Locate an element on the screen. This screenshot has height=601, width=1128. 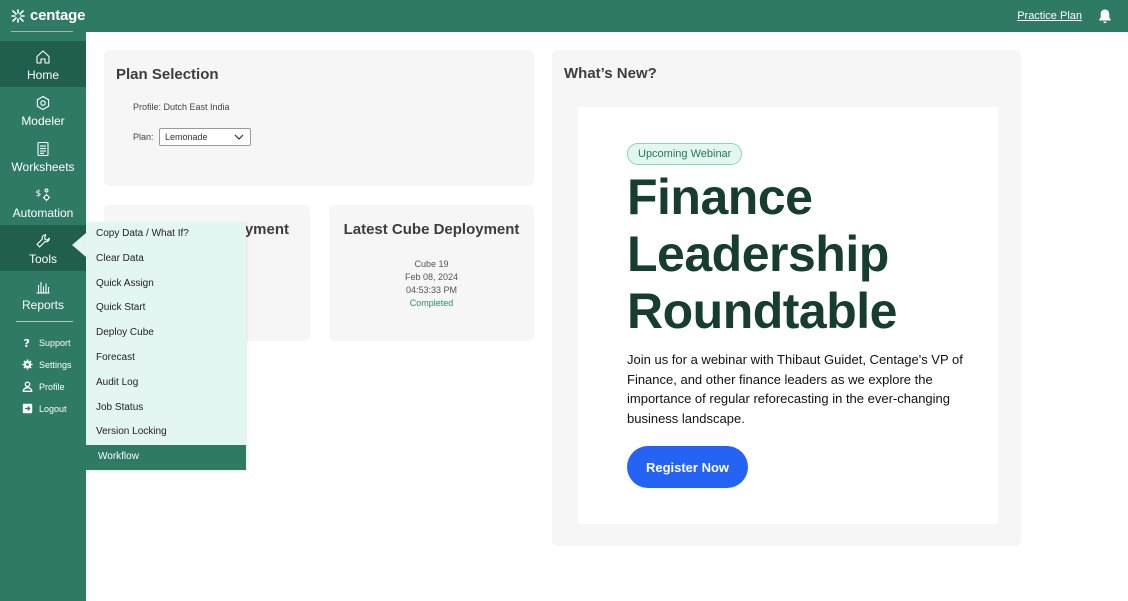
user-icon is located at coordinates (27, 386).